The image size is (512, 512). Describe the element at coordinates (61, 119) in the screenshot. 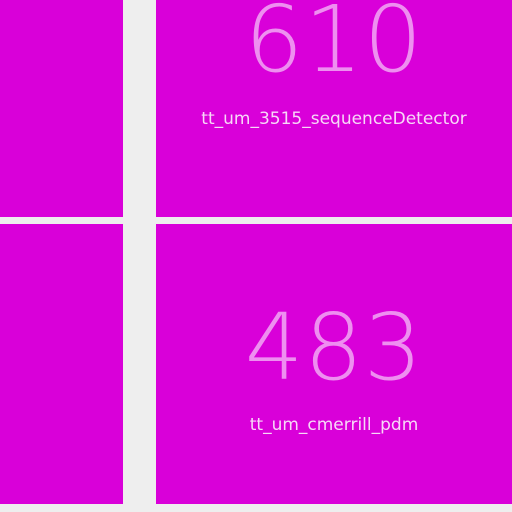

I see `tile-name: 66576385` at that location.